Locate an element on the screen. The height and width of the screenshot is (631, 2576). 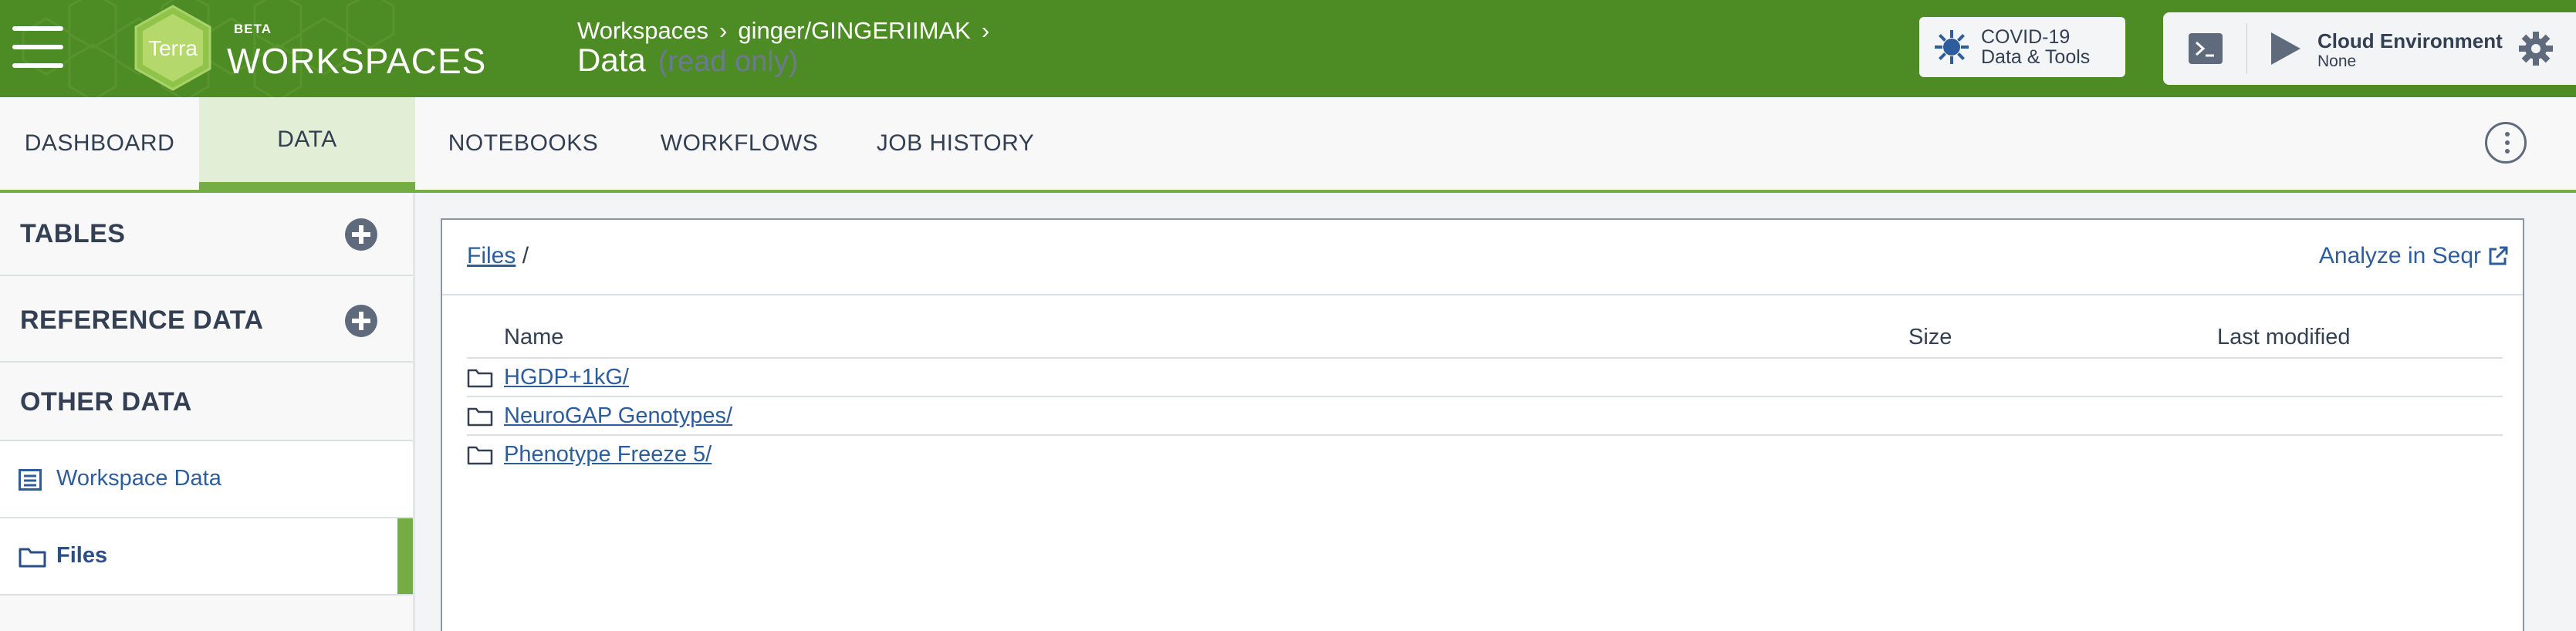
table-row: Phenotype Freeze 5/ is located at coordinates (1485, 453).